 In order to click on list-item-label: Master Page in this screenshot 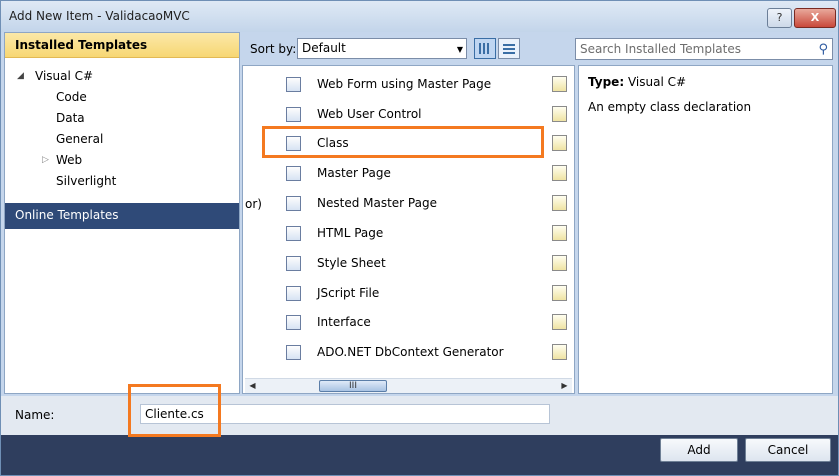, I will do `click(354, 173)`.